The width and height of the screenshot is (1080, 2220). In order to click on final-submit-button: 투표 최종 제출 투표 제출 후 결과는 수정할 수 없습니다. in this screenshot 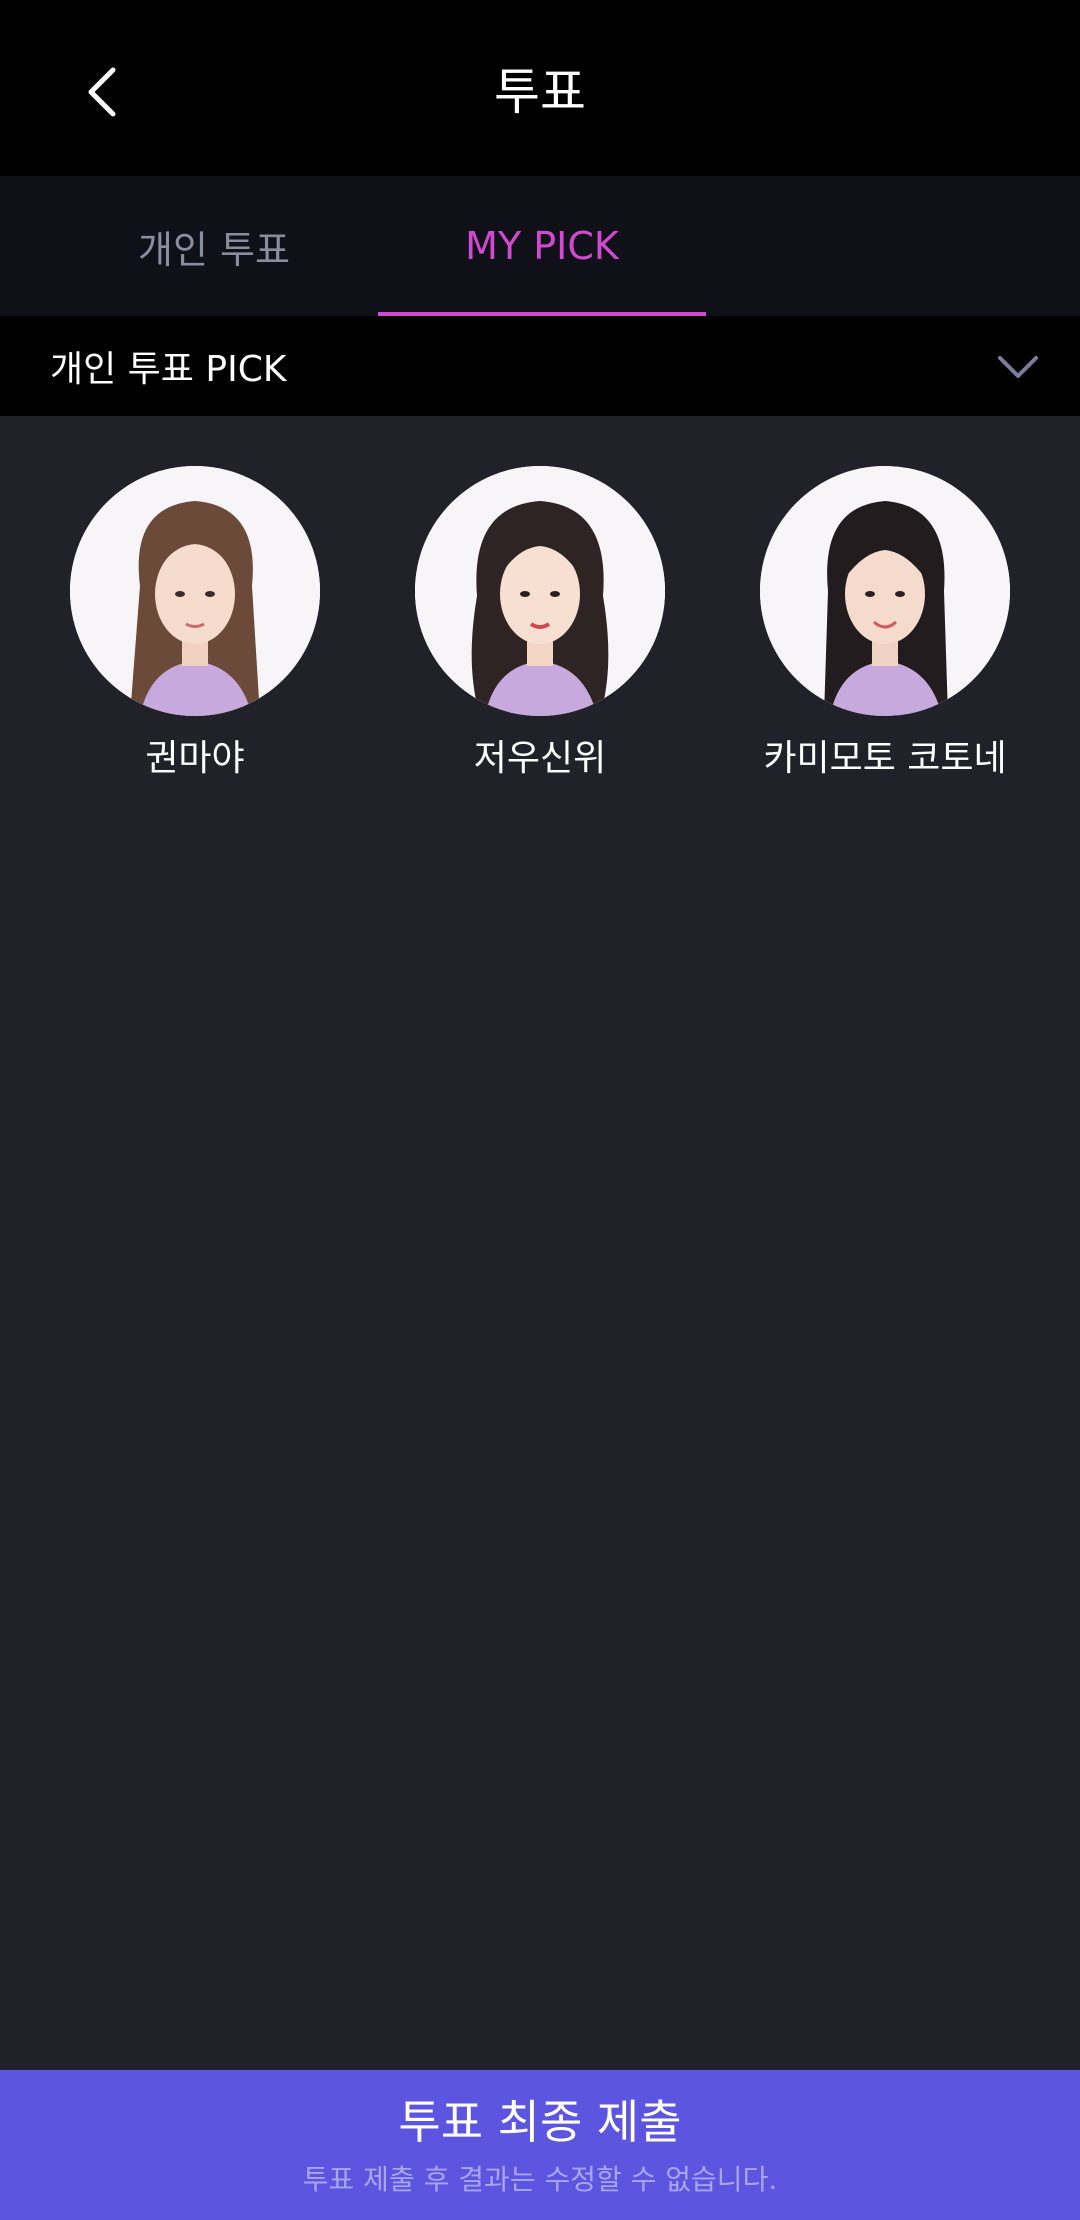, I will do `click(540, 2145)`.